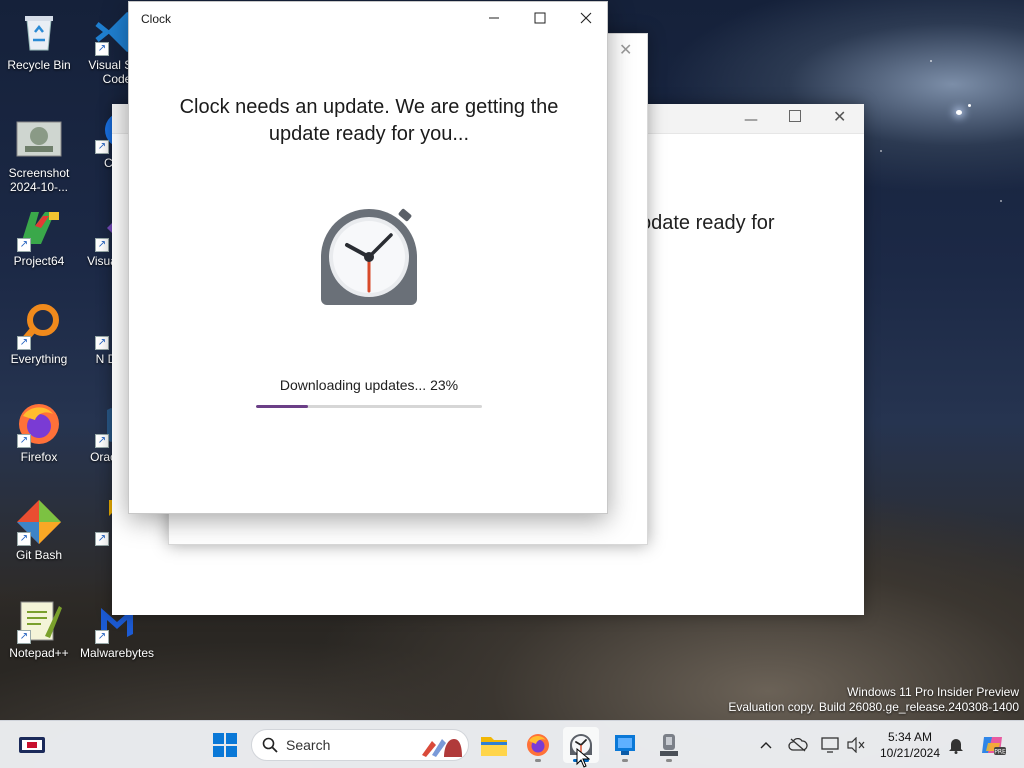 The width and height of the screenshot is (1024, 768). Describe the element at coordinates (442, 748) in the screenshot. I see `search-highlight-icon` at that location.